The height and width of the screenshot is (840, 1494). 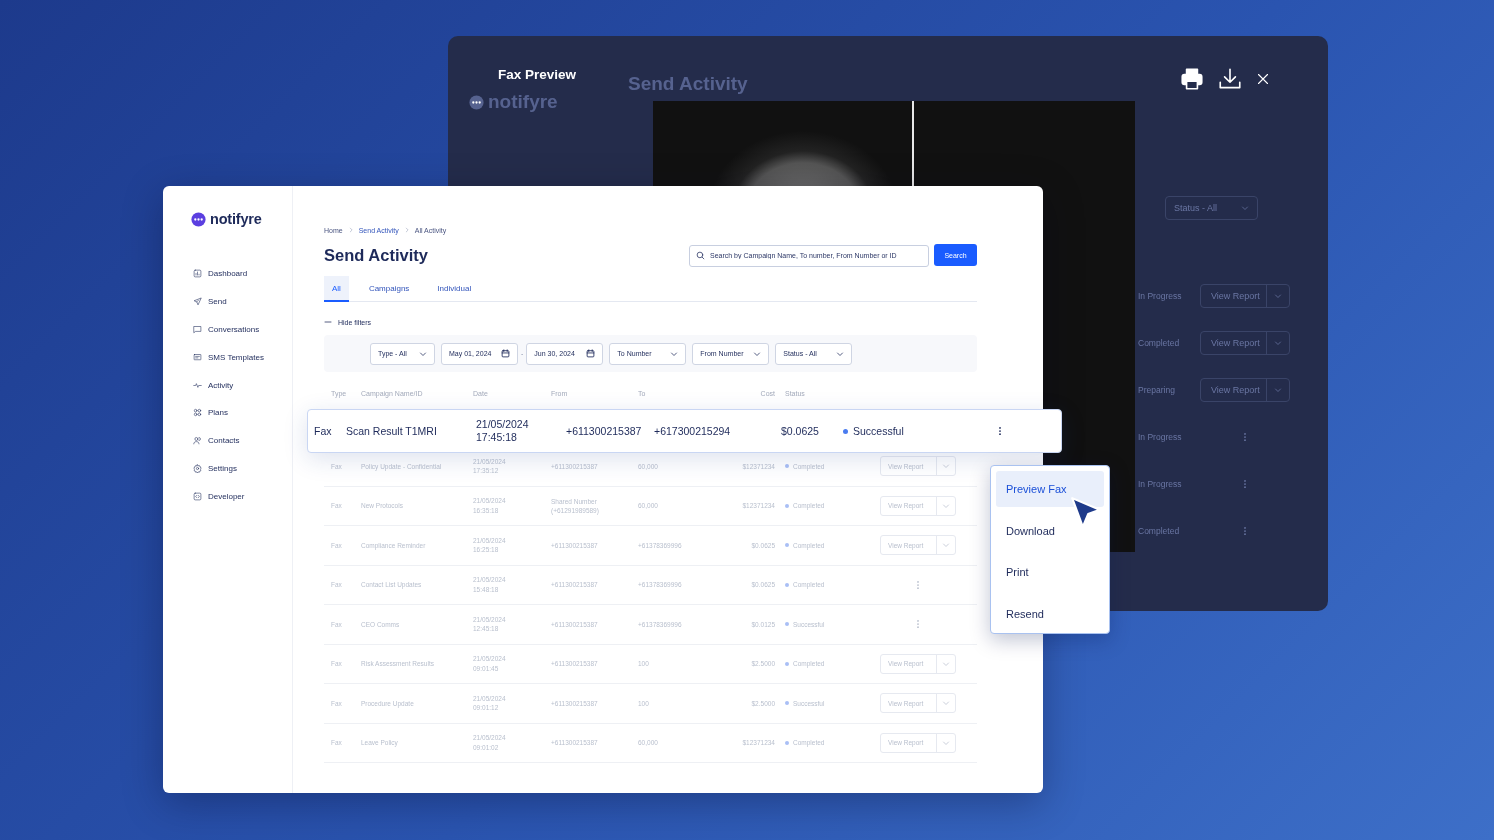 What do you see at coordinates (1192, 79) in the screenshot?
I see `print-icon` at bounding box center [1192, 79].